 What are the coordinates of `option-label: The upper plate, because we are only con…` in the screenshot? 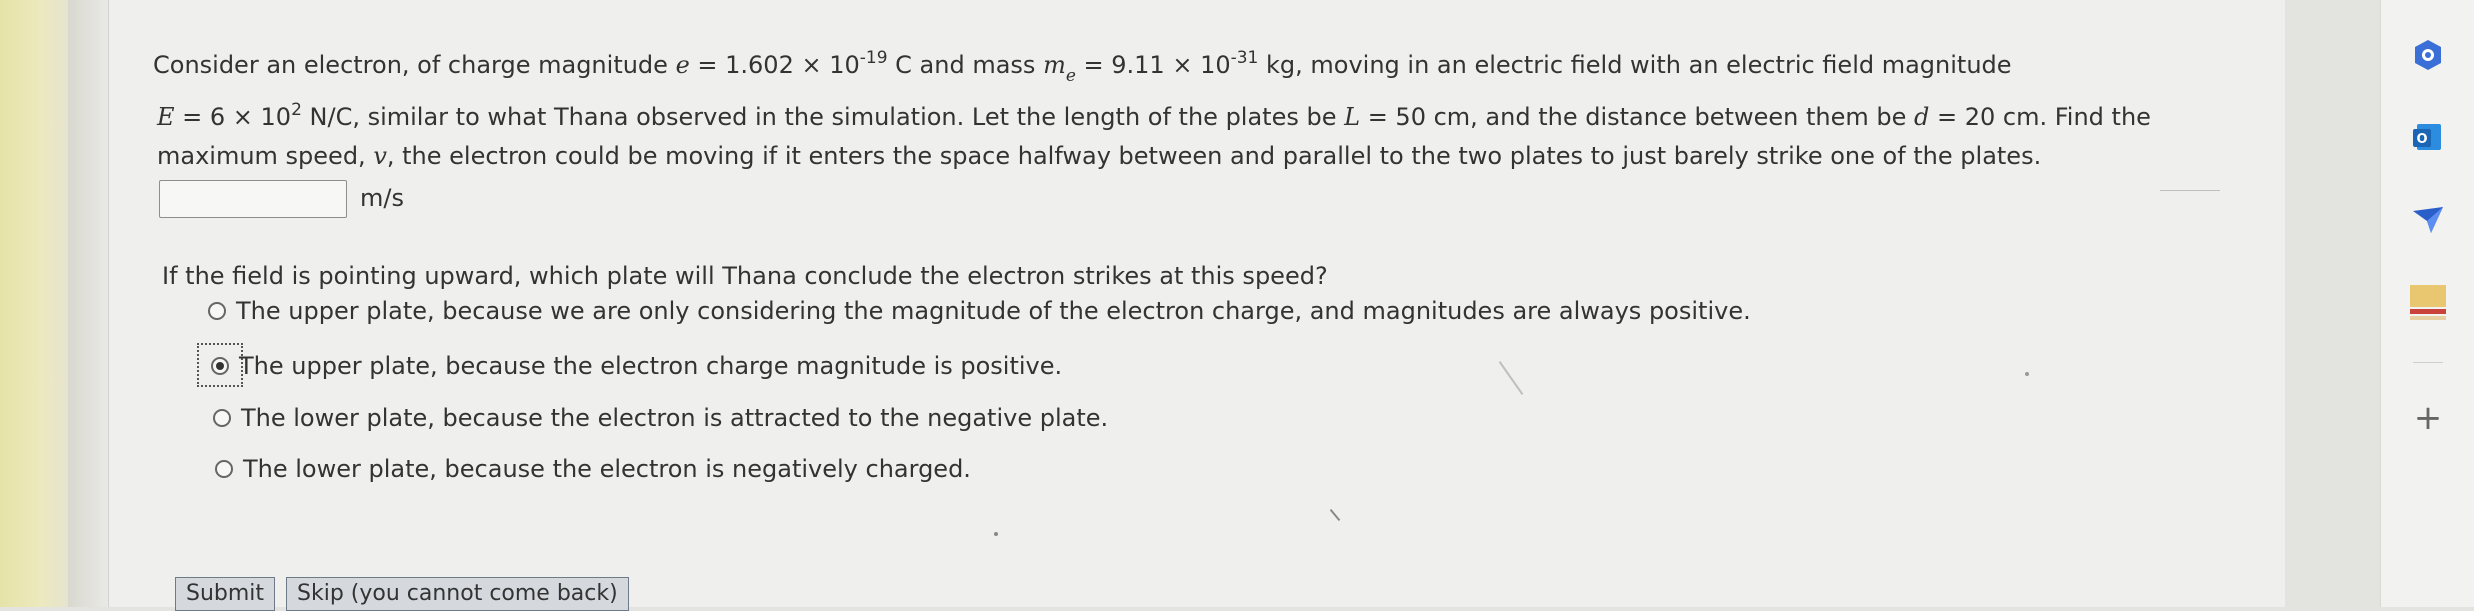 It's located at (993, 311).